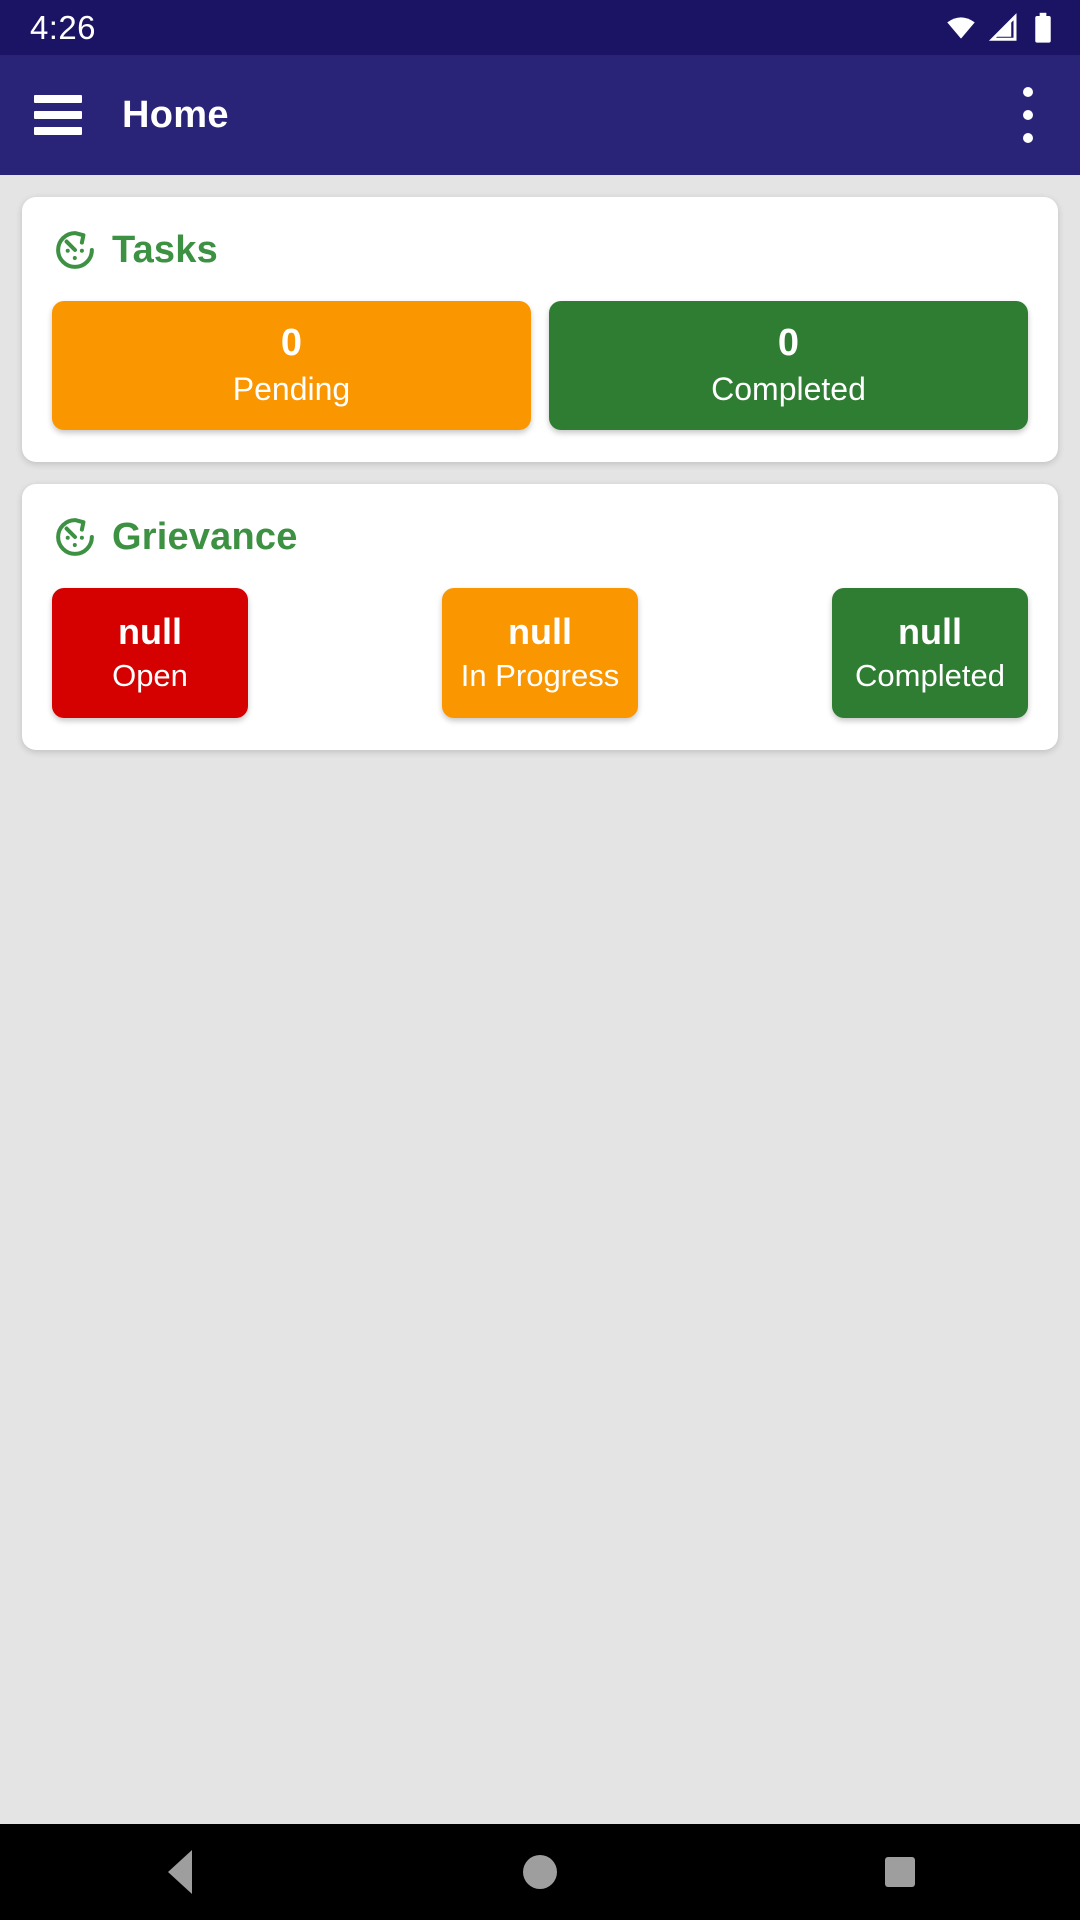 The height and width of the screenshot is (1920, 1080). What do you see at coordinates (165, 250) in the screenshot?
I see `tasks-card-title: Tasks` at bounding box center [165, 250].